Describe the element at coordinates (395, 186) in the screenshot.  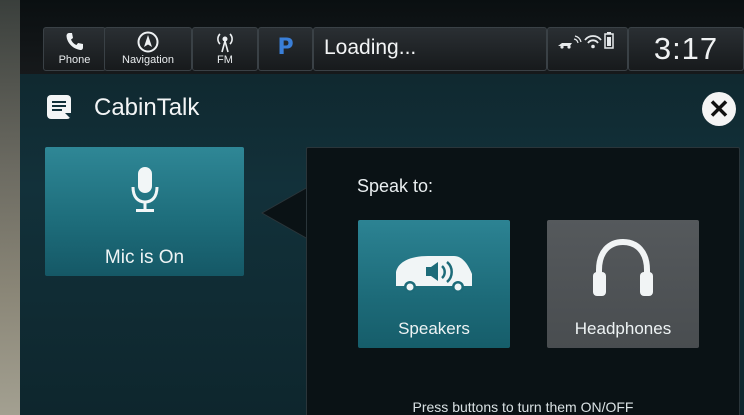
I see `speak-to-heading: Speak to:` at that location.